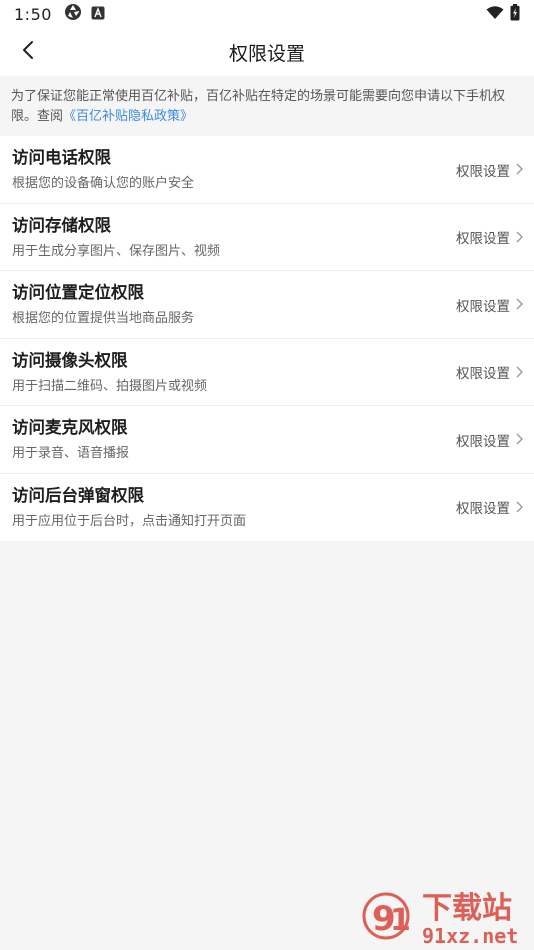 Image resolution: width=534 pixels, height=950 pixels. Describe the element at coordinates (70, 360) in the screenshot. I see `permission-title: 访问摄像头权限` at that location.